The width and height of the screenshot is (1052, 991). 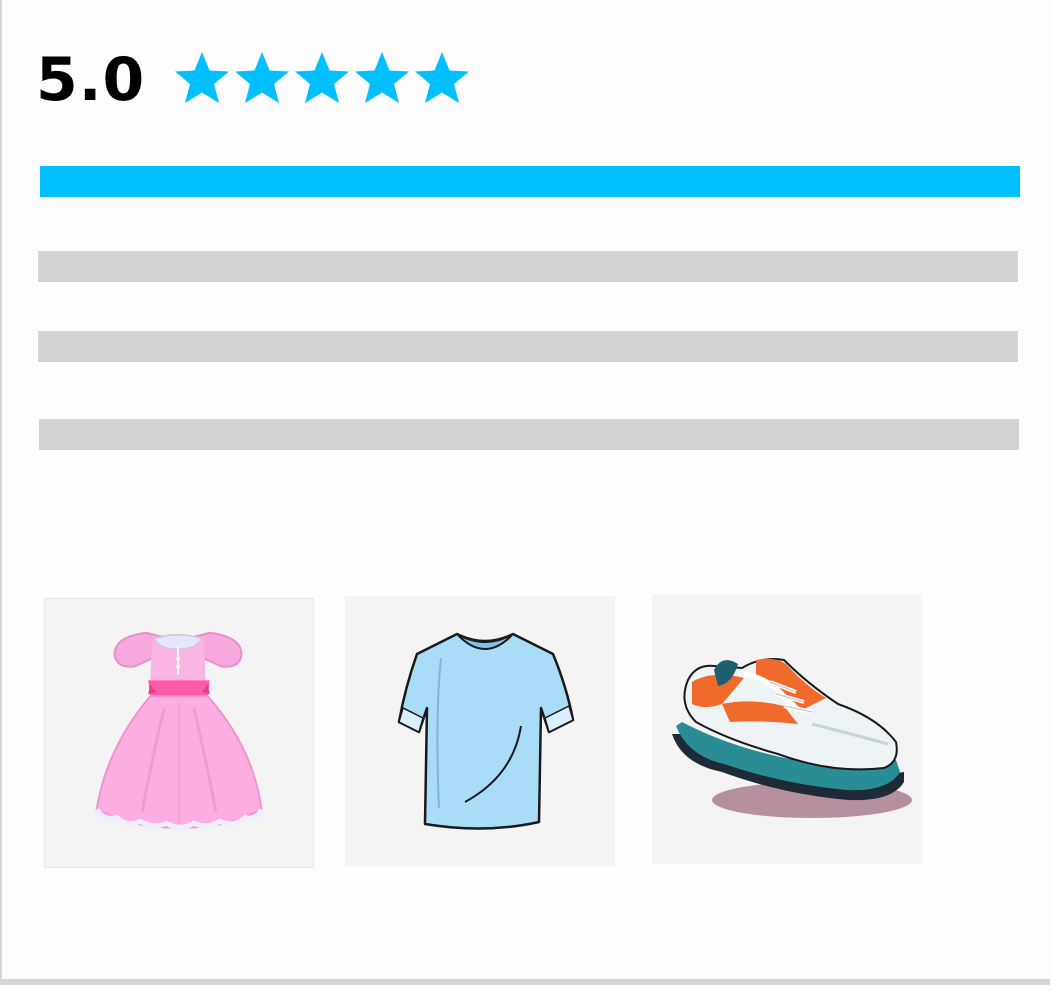 I want to click on blue-tshirt-image, so click(x=480, y=731).